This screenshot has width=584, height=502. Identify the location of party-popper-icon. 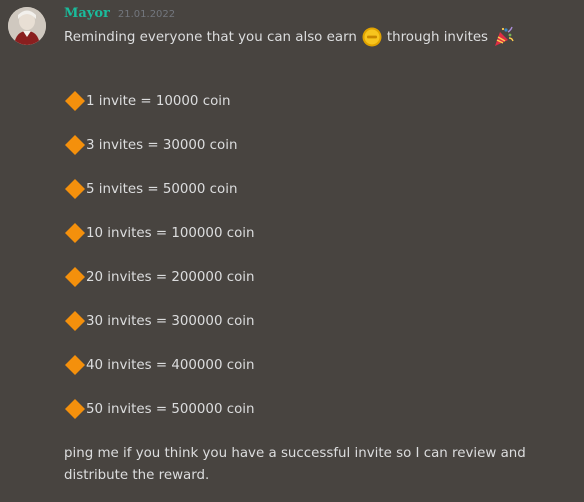
(503, 37).